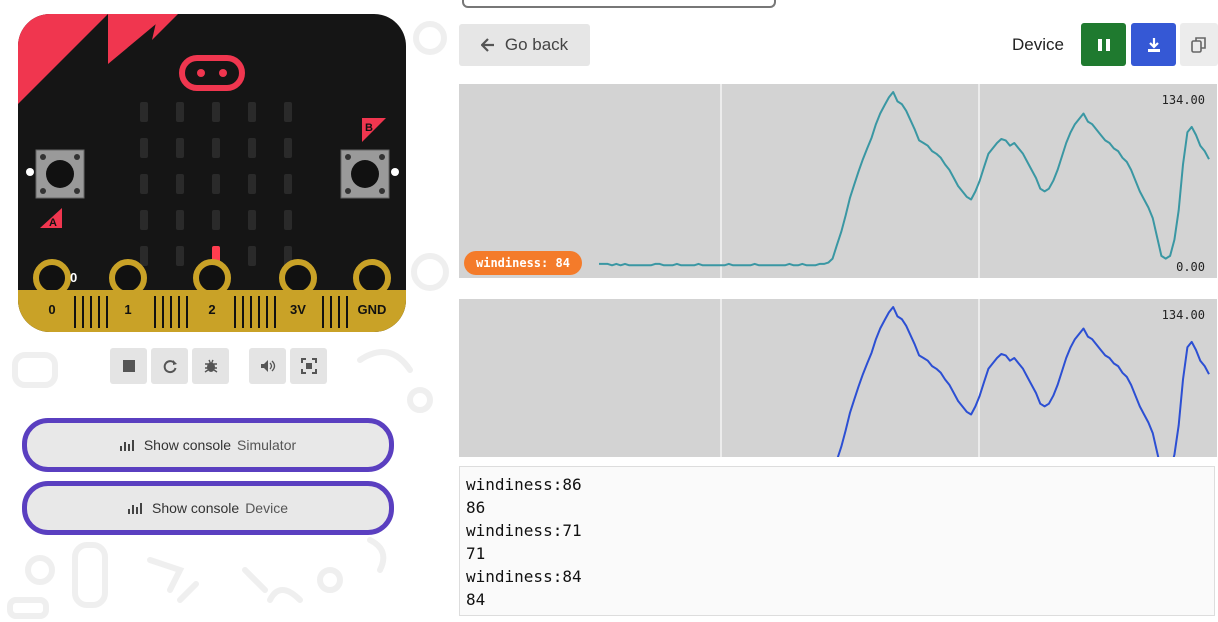 The height and width of the screenshot is (622, 1218). I want to click on download-button, so click(1153, 44).